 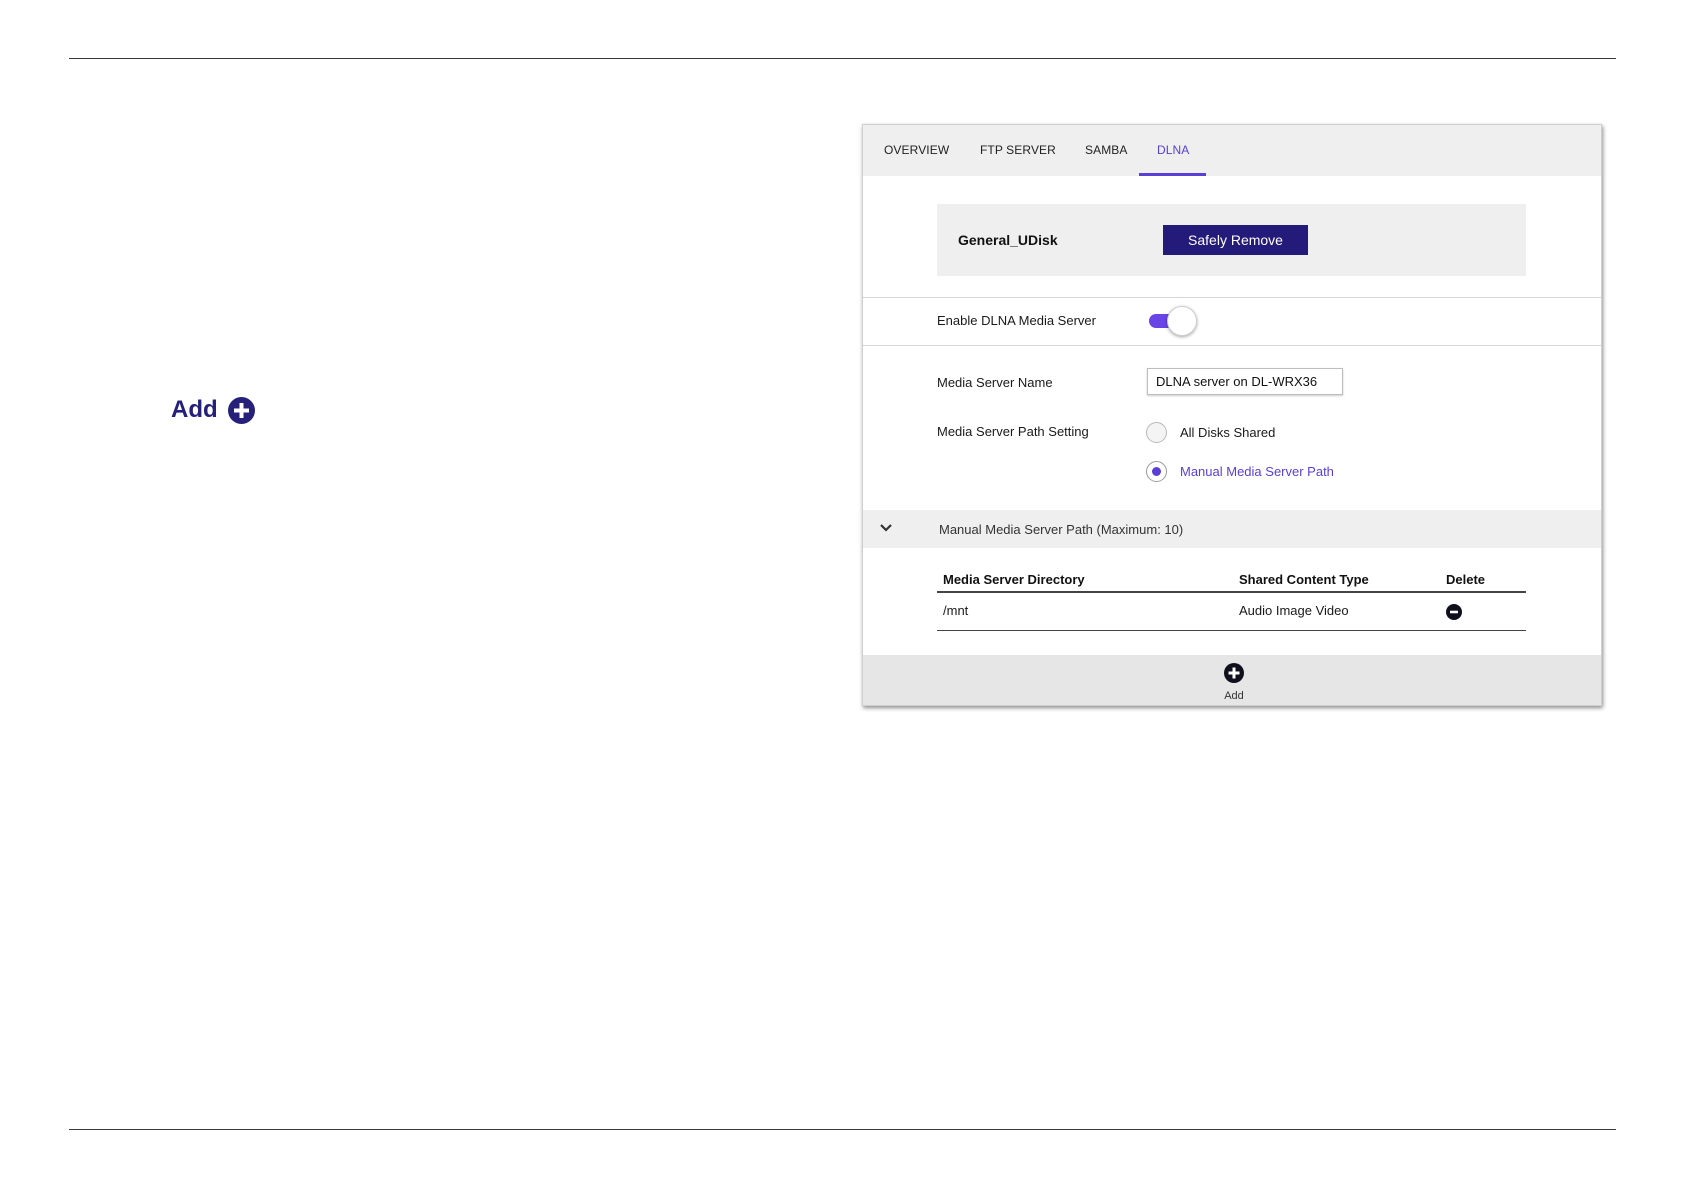 What do you see at coordinates (1231, 592) in the screenshot?
I see `table-header-rule` at bounding box center [1231, 592].